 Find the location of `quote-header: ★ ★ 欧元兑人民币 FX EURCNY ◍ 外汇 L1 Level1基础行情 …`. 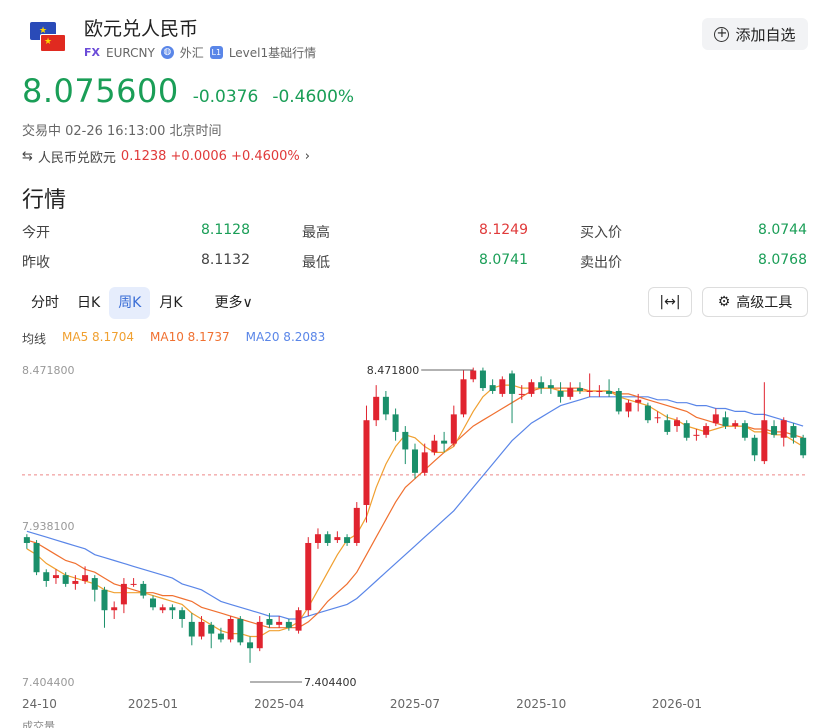

quote-header: ★ ★ 欧元兑人民币 FX EURCNY ◍ 外汇 L1 Level1基础行情 … is located at coordinates (417, 39).